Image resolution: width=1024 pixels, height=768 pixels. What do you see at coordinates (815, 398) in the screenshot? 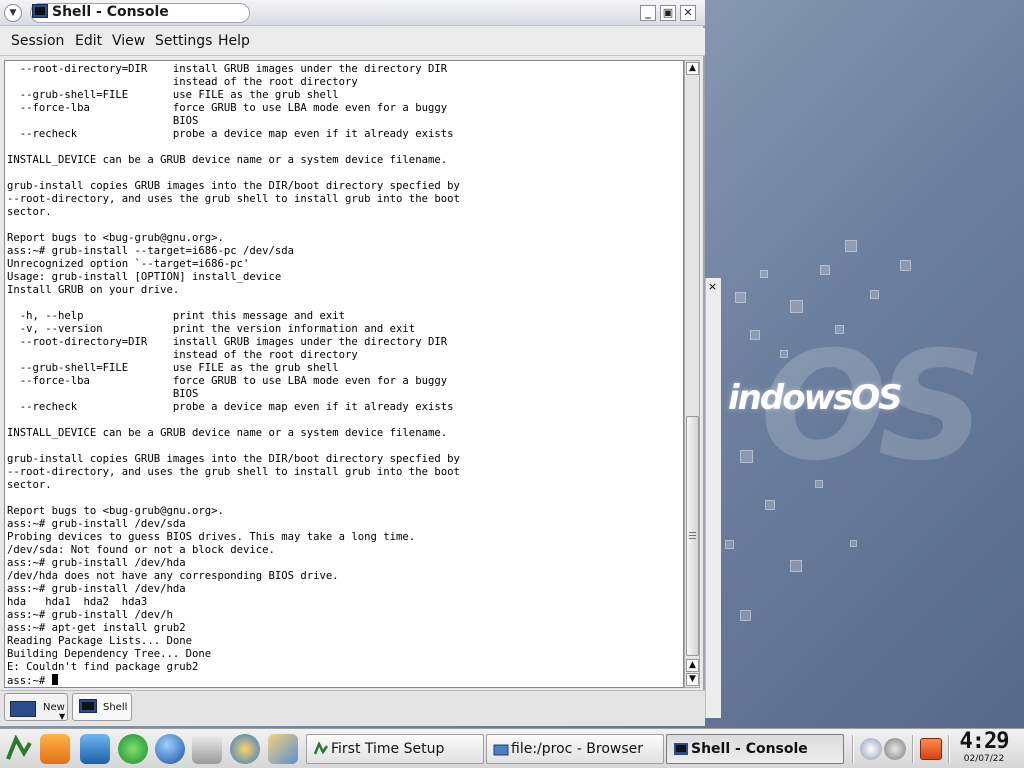
I see `brand-logo: indowsOS` at bounding box center [815, 398].